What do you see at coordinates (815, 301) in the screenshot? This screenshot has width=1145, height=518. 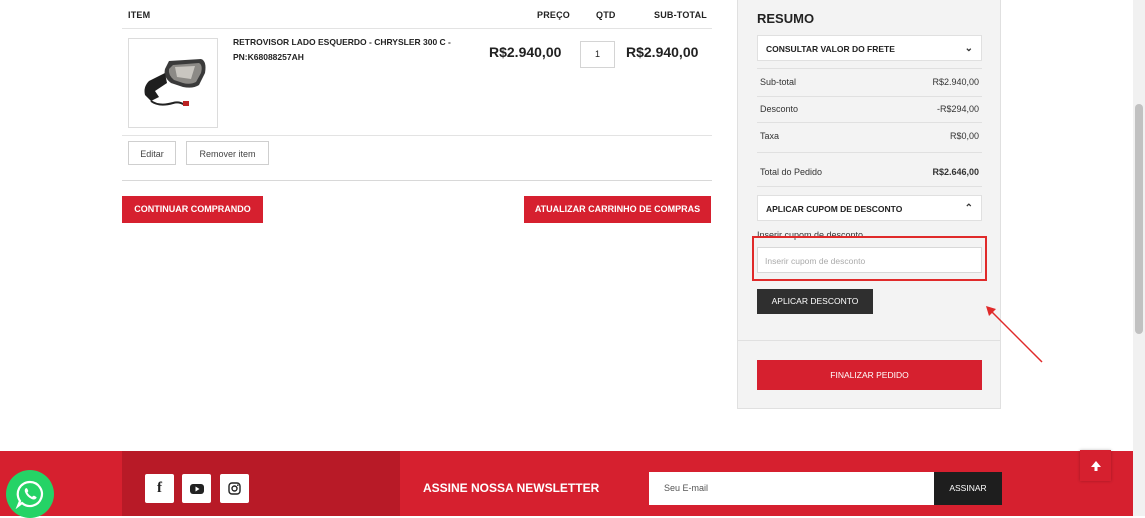 I see `apply-discount-button: APLICAR DESCONTO` at bounding box center [815, 301].